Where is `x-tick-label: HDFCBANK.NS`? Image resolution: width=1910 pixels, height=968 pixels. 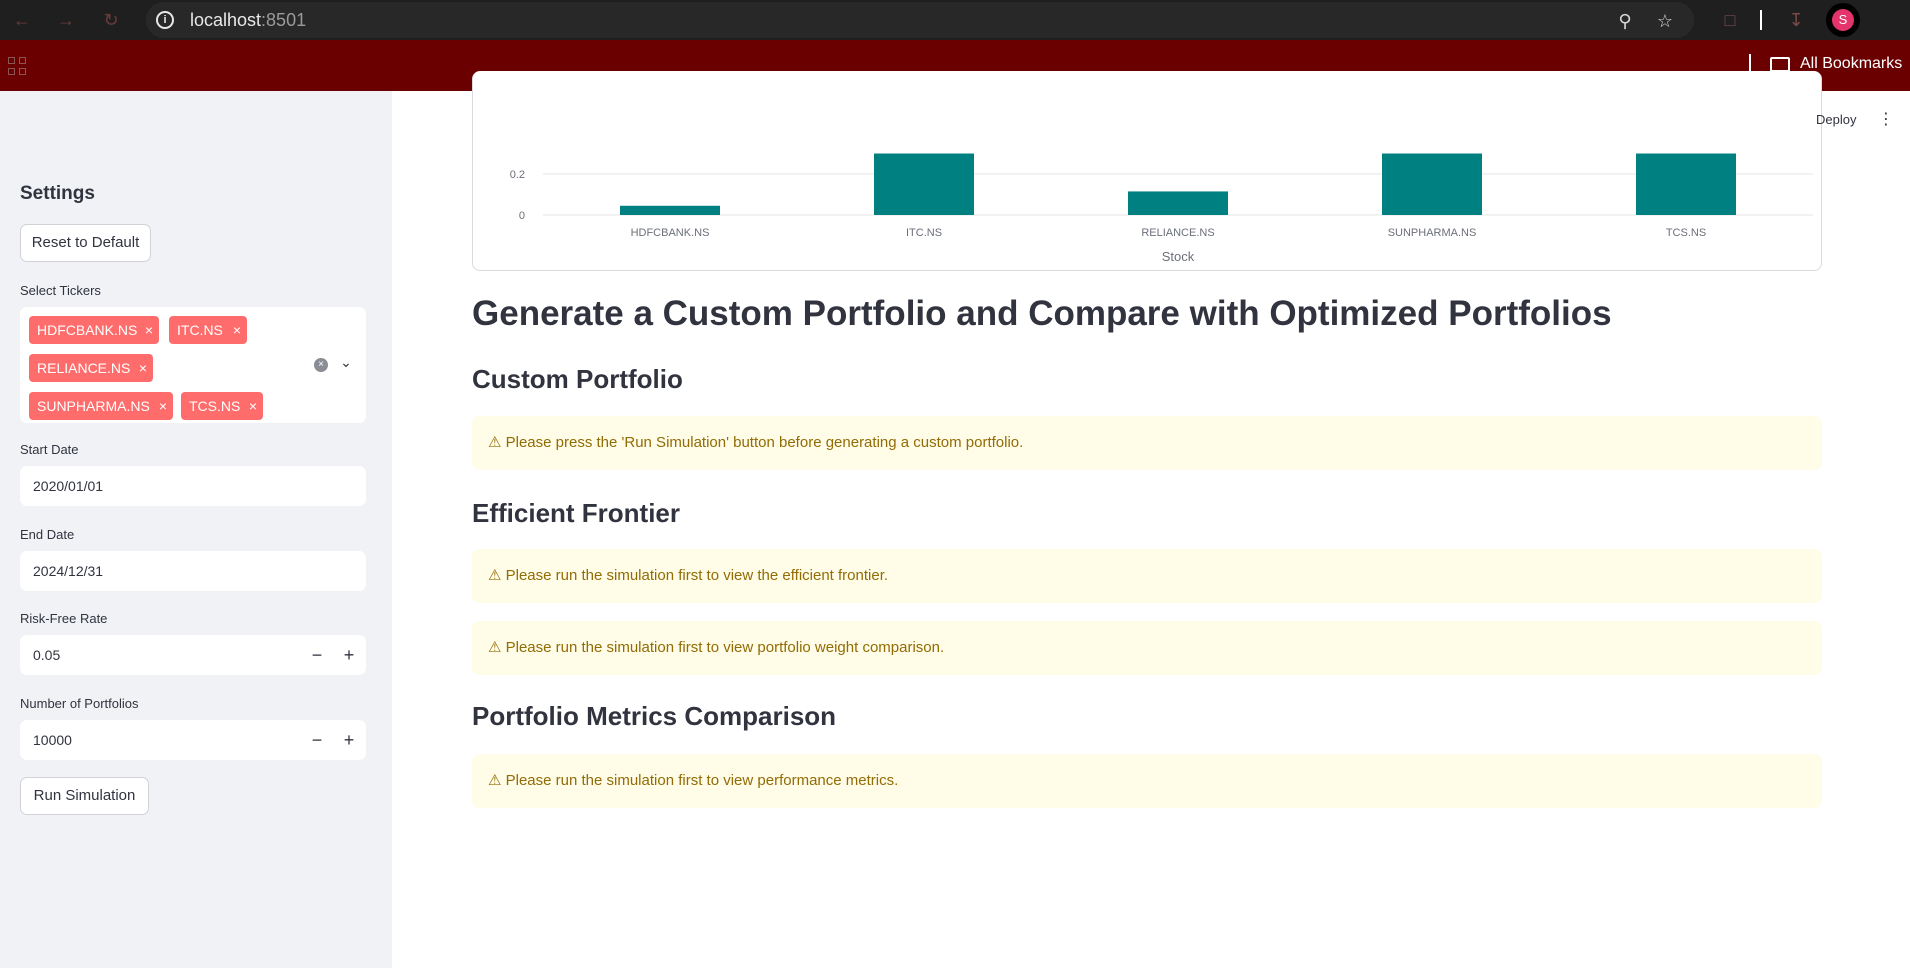
x-tick-label: HDFCBANK.NS is located at coordinates (670, 233).